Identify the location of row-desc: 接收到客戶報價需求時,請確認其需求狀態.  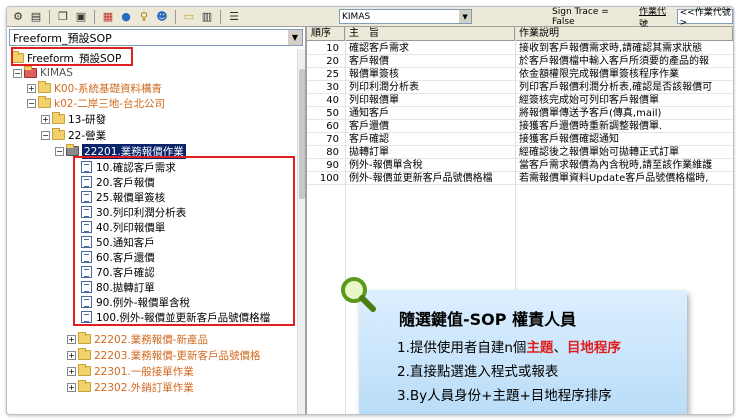
(611, 48).